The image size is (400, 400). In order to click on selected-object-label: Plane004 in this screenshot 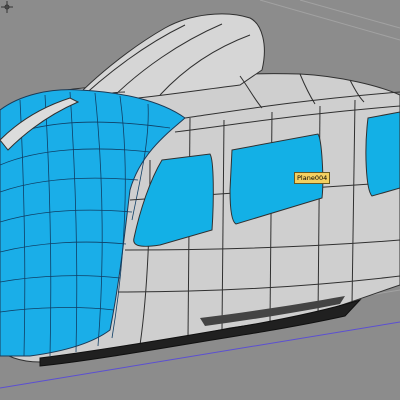, I will do `click(312, 178)`.